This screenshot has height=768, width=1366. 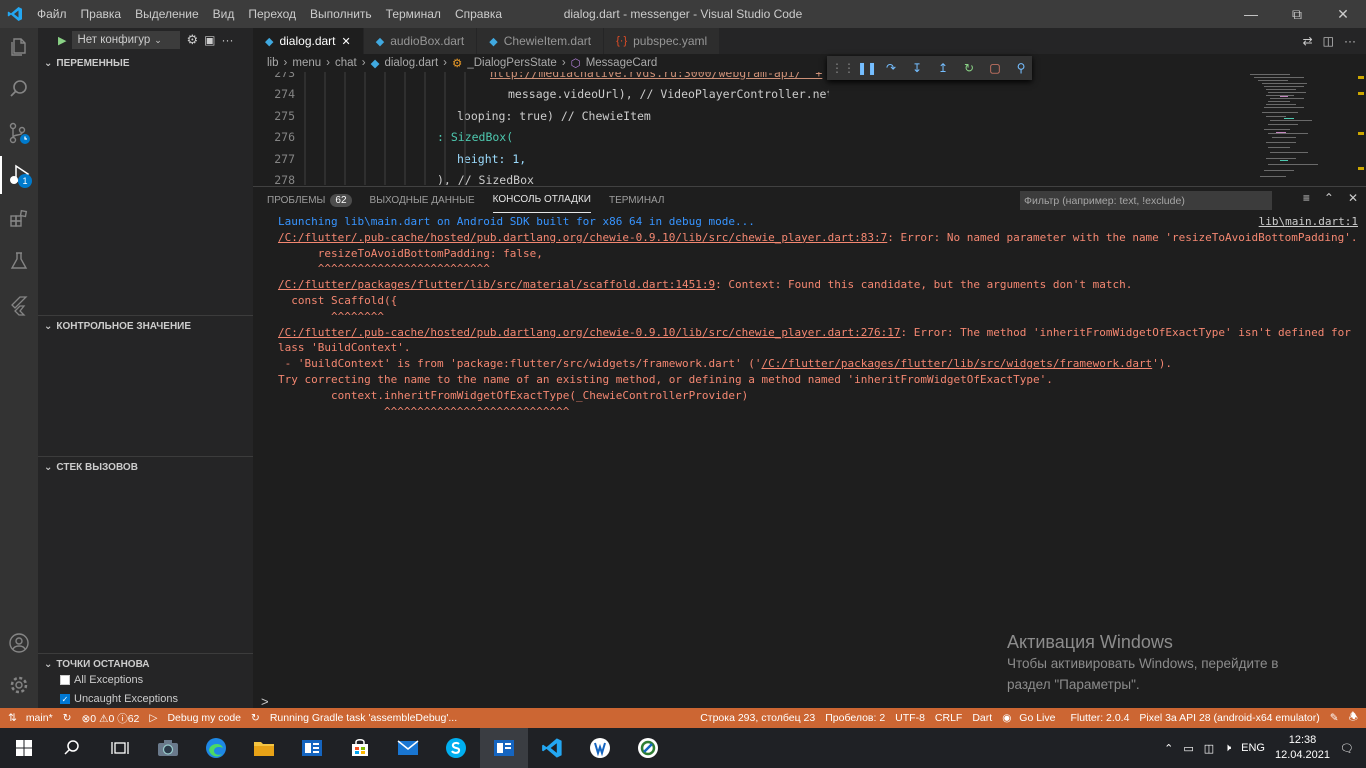 What do you see at coordinates (622, 63) in the screenshot?
I see `breadcrumb-item: MessageCard` at bounding box center [622, 63].